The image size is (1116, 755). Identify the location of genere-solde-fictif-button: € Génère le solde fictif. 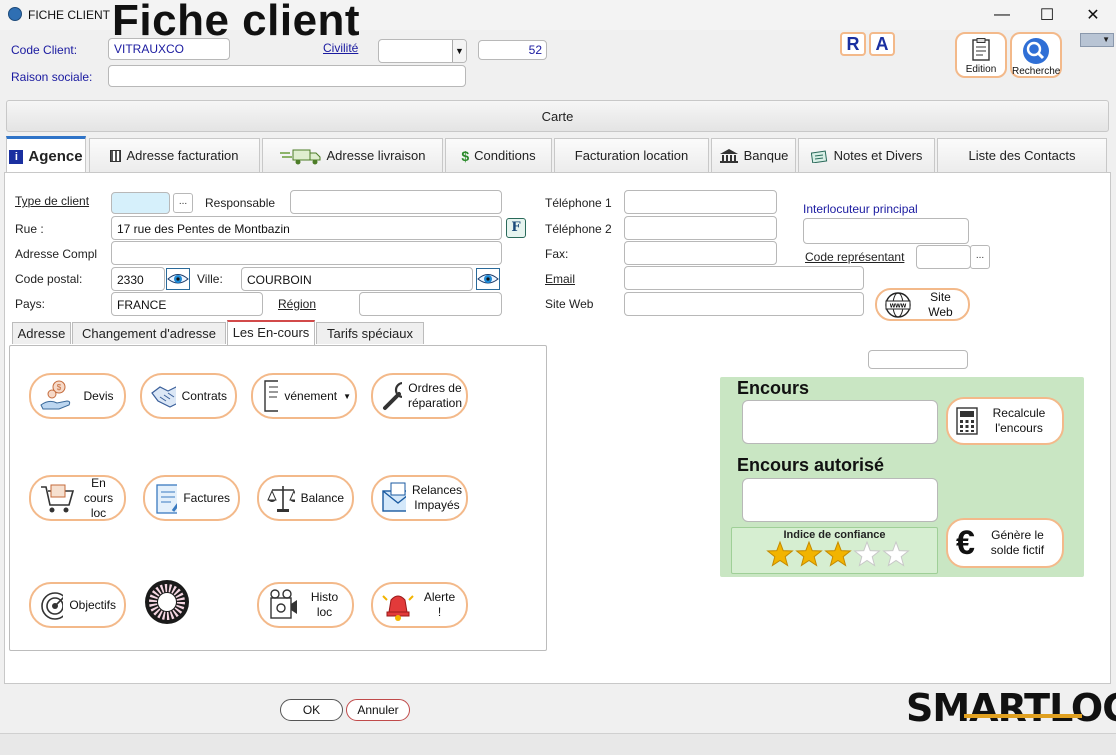
(1005, 543).